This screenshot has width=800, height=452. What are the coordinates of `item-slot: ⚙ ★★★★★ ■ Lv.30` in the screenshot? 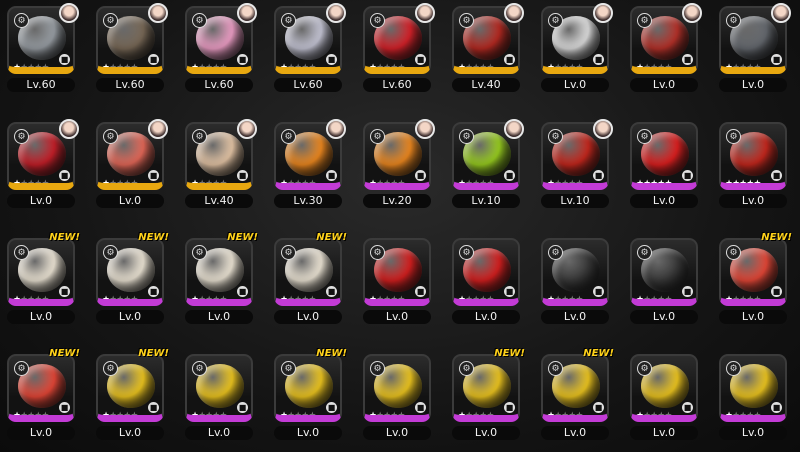 It's located at (308, 163).